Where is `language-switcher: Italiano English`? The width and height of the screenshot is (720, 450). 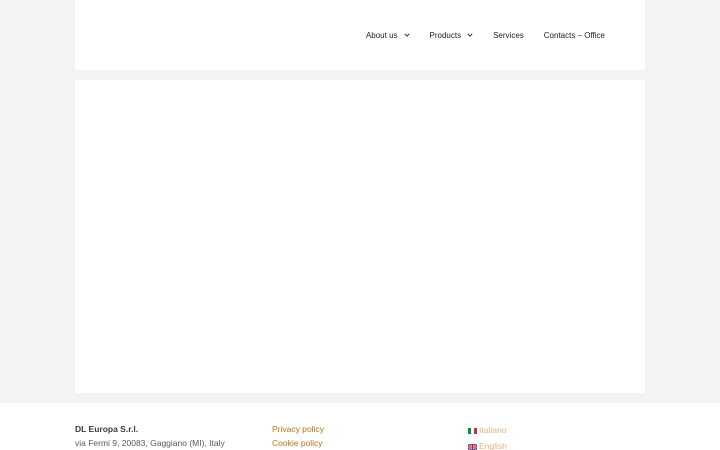
language-switcher: Italiano English is located at coordinates (487, 436).